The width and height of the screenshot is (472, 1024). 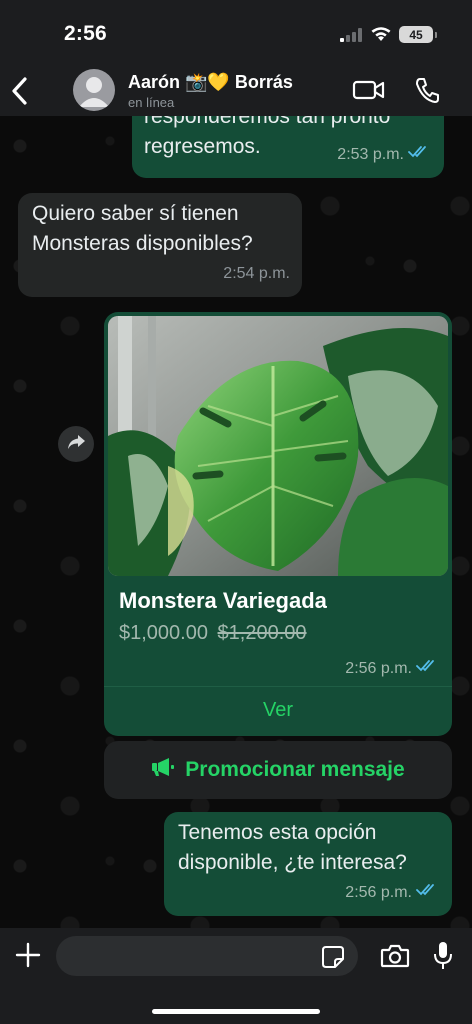 What do you see at coordinates (210, 82) in the screenshot?
I see `contact-name: Aarón 📸💛 Borrás` at bounding box center [210, 82].